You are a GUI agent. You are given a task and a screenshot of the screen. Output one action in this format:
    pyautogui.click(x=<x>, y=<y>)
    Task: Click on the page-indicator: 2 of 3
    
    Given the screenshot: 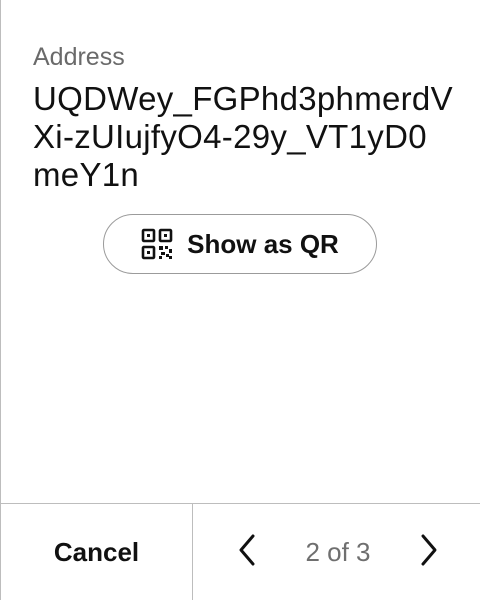 What is the action you would take?
    pyautogui.click(x=338, y=551)
    